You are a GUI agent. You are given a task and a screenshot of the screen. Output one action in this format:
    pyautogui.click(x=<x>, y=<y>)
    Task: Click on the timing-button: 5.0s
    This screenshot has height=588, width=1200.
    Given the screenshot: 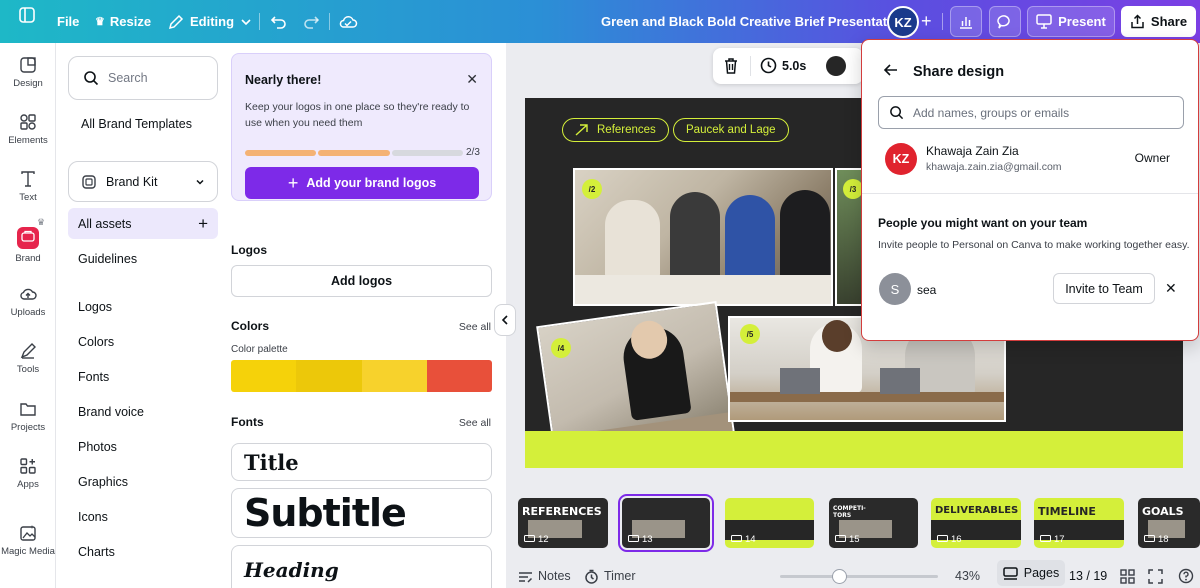 What is the action you would take?
    pyautogui.click(x=783, y=65)
    